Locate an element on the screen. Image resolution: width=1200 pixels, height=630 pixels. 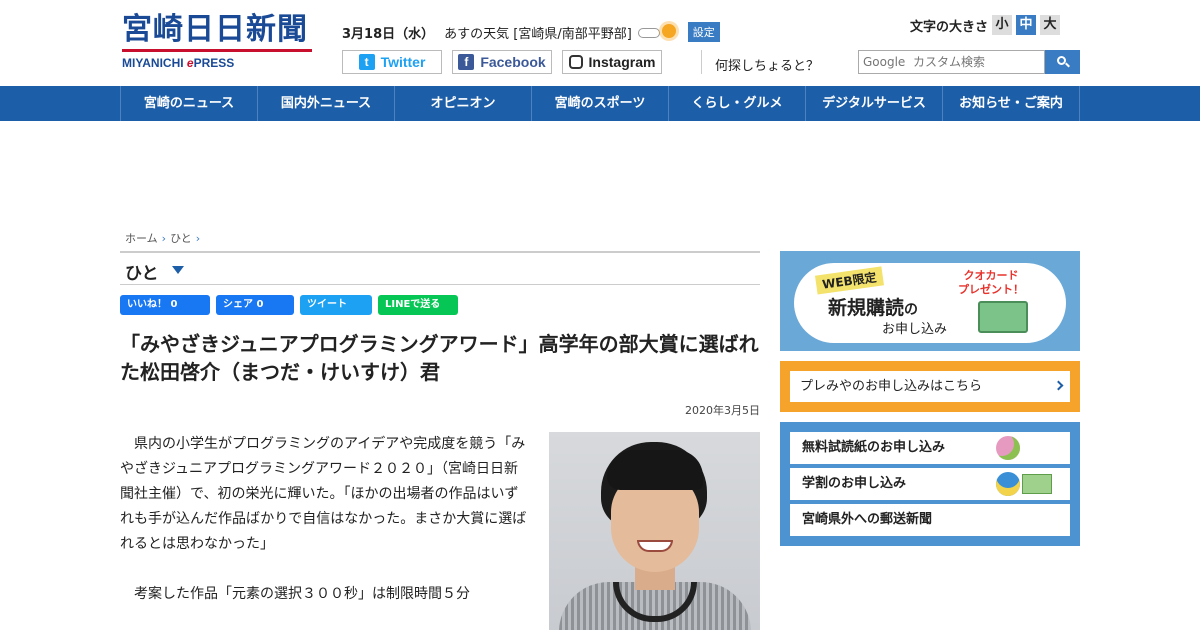
logo-subtitle: MIYANICHI ePRESS is located at coordinates (178, 63).